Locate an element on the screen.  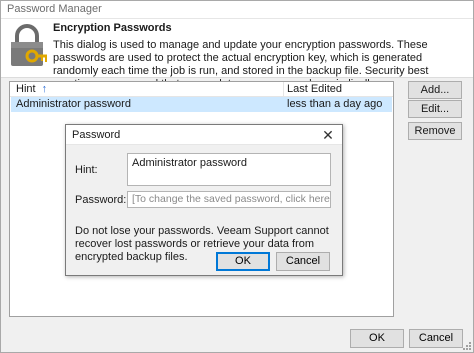
sort-ascending-icon: ↑ is located at coordinates (44, 89).